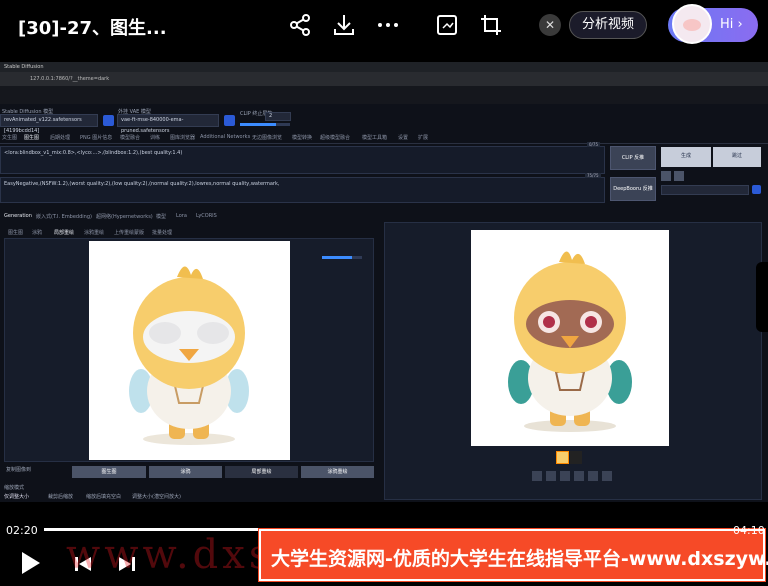  Describe the element at coordinates (278, 116) in the screenshot. I see `clip-skip-value: 2` at that location.